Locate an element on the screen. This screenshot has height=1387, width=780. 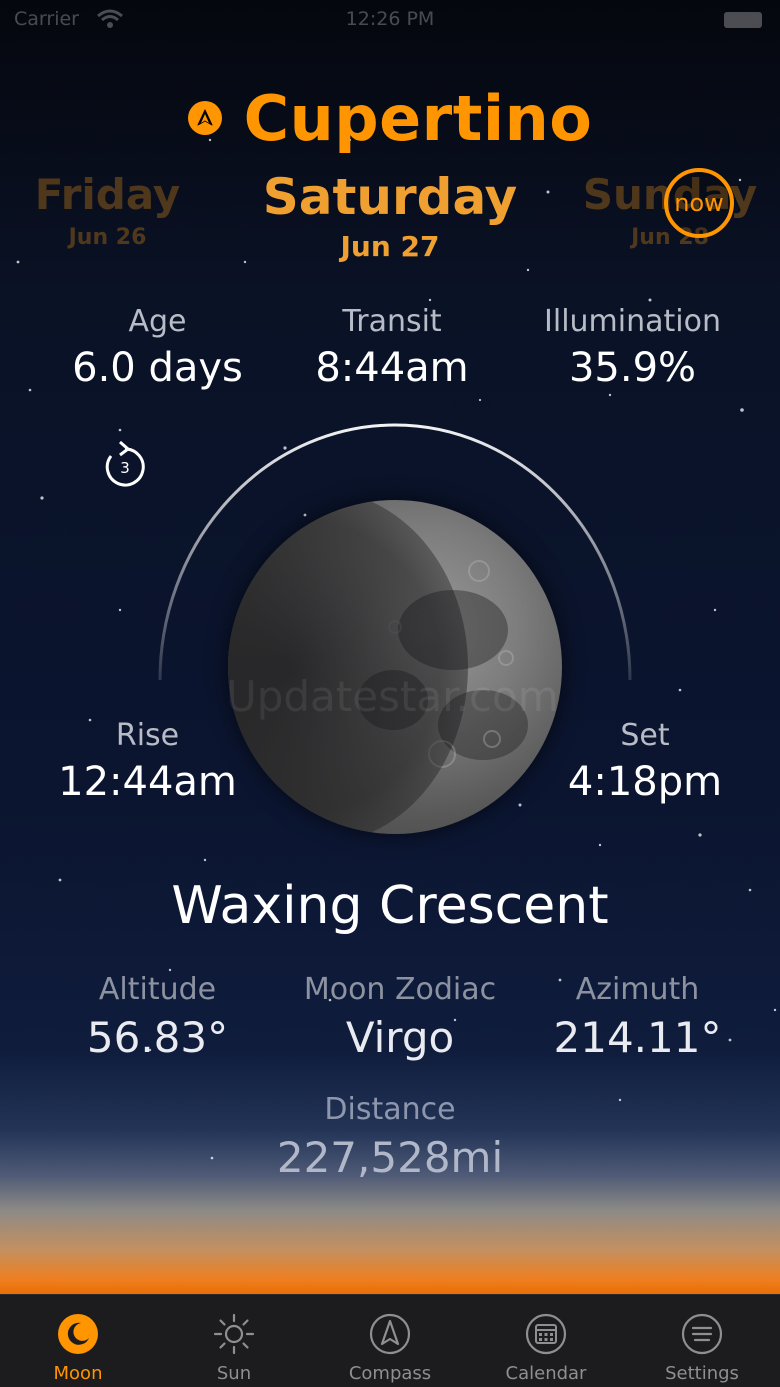
illumination-label: Illumination is located at coordinates (632, 321).